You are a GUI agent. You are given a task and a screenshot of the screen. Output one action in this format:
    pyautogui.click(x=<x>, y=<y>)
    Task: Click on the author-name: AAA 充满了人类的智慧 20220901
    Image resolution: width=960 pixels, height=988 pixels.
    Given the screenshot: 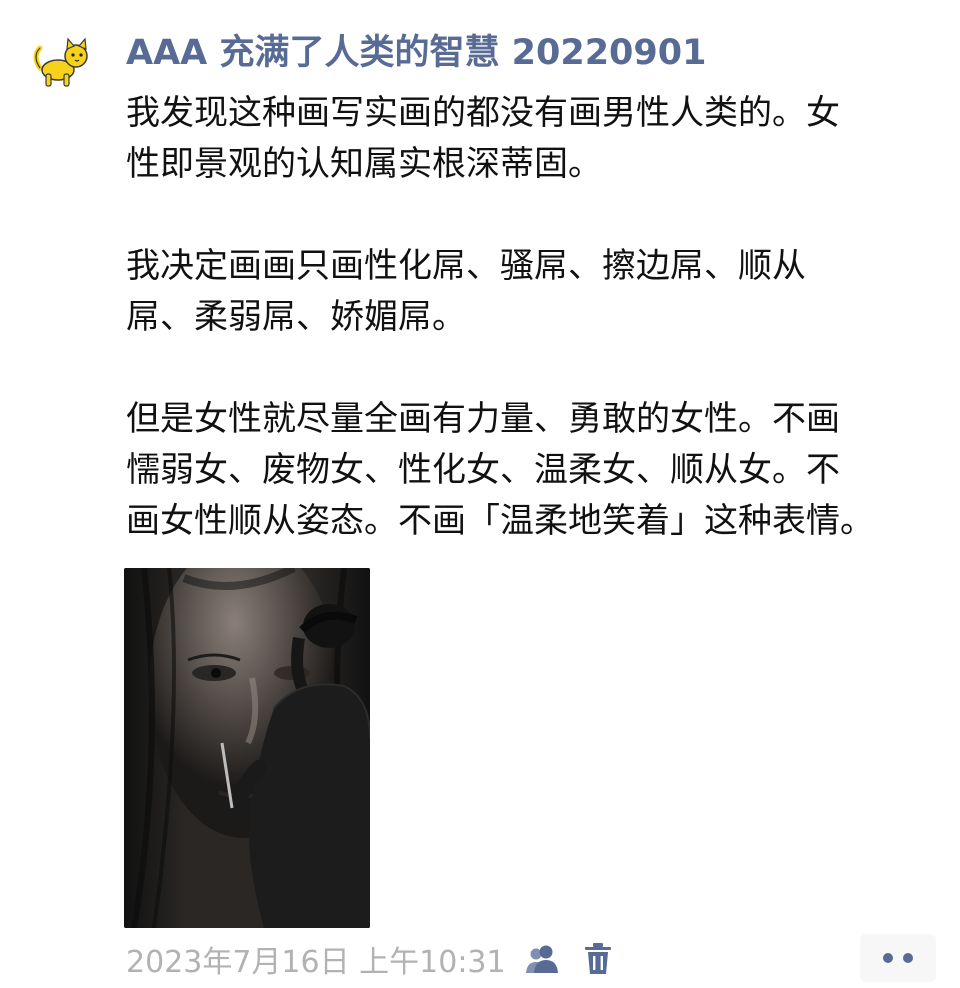 What is the action you would take?
    pyautogui.click(x=416, y=53)
    